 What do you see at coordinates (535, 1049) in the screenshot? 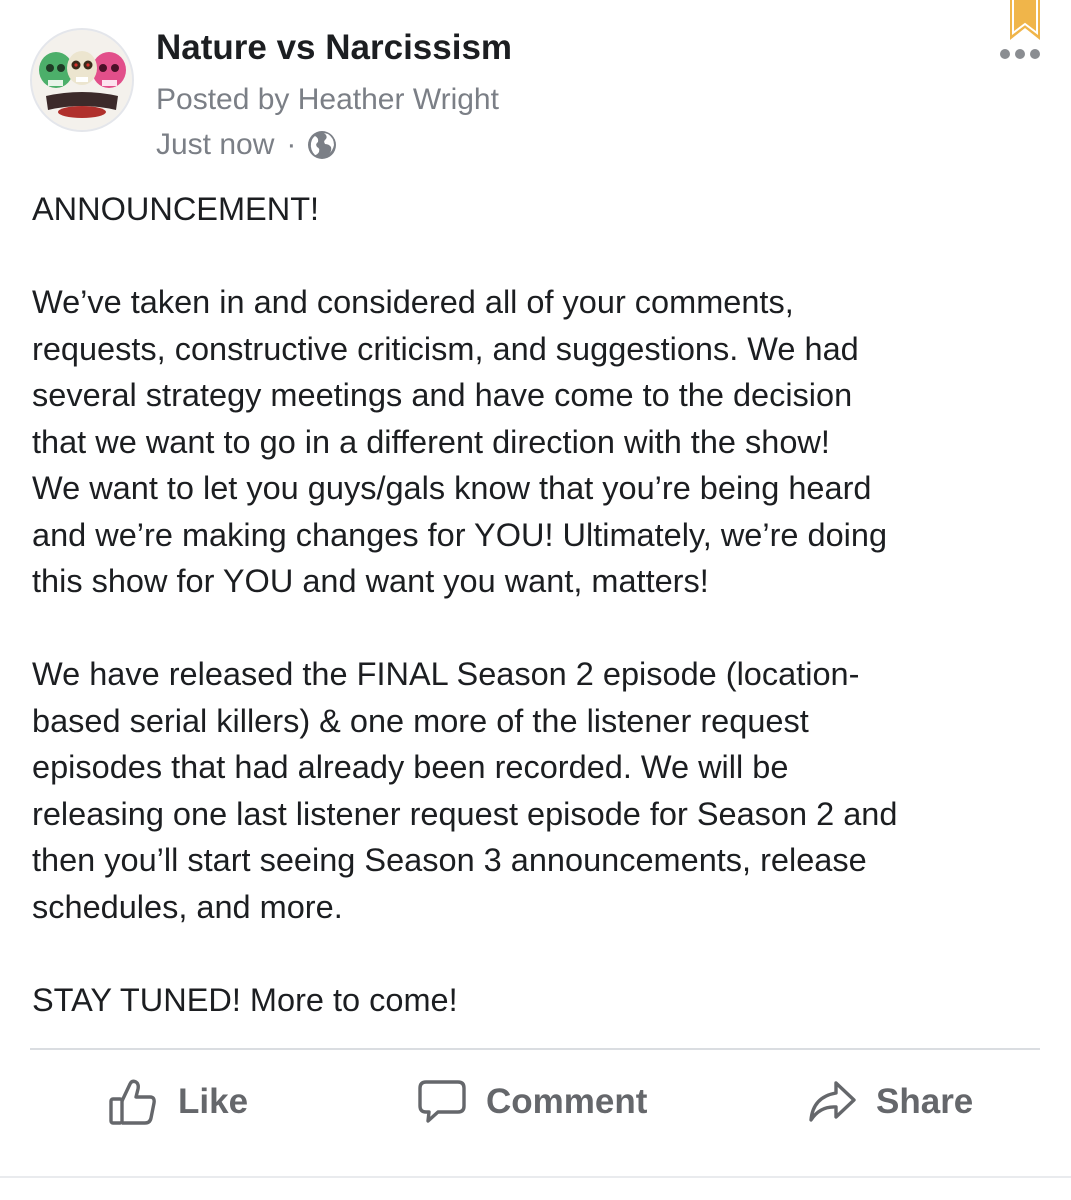
I see `divider` at bounding box center [535, 1049].